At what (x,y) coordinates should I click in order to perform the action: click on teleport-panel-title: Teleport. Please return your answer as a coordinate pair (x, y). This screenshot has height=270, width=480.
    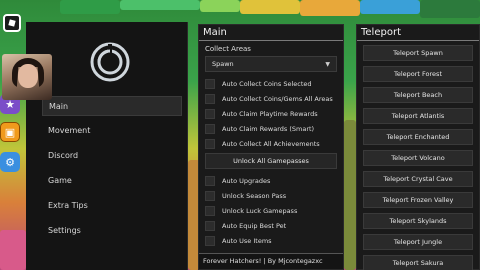
    Looking at the image, I should click on (418, 33).